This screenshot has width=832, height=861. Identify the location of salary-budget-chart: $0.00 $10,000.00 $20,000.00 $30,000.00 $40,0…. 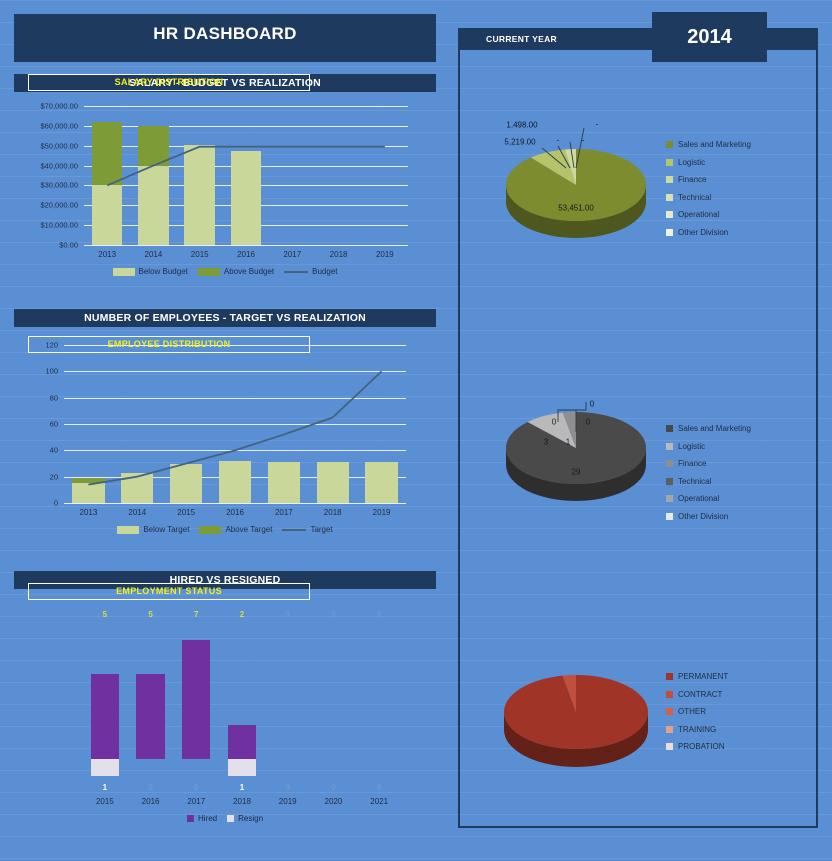
(225, 189).